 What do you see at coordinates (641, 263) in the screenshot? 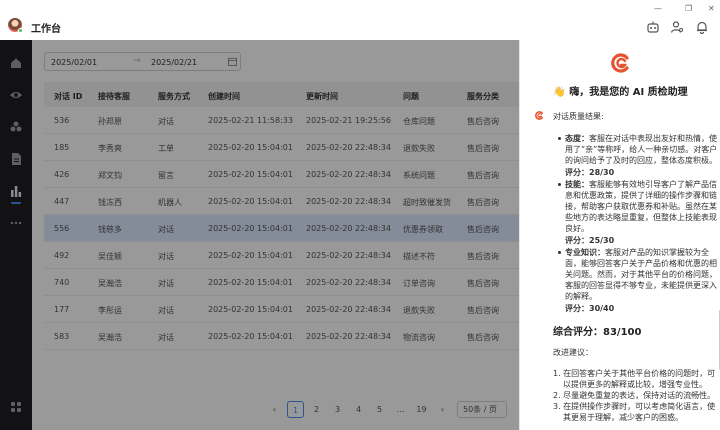
I see `knowledge-text: 面，能够回答客户关于产品价格和优惠的相` at bounding box center [641, 263].